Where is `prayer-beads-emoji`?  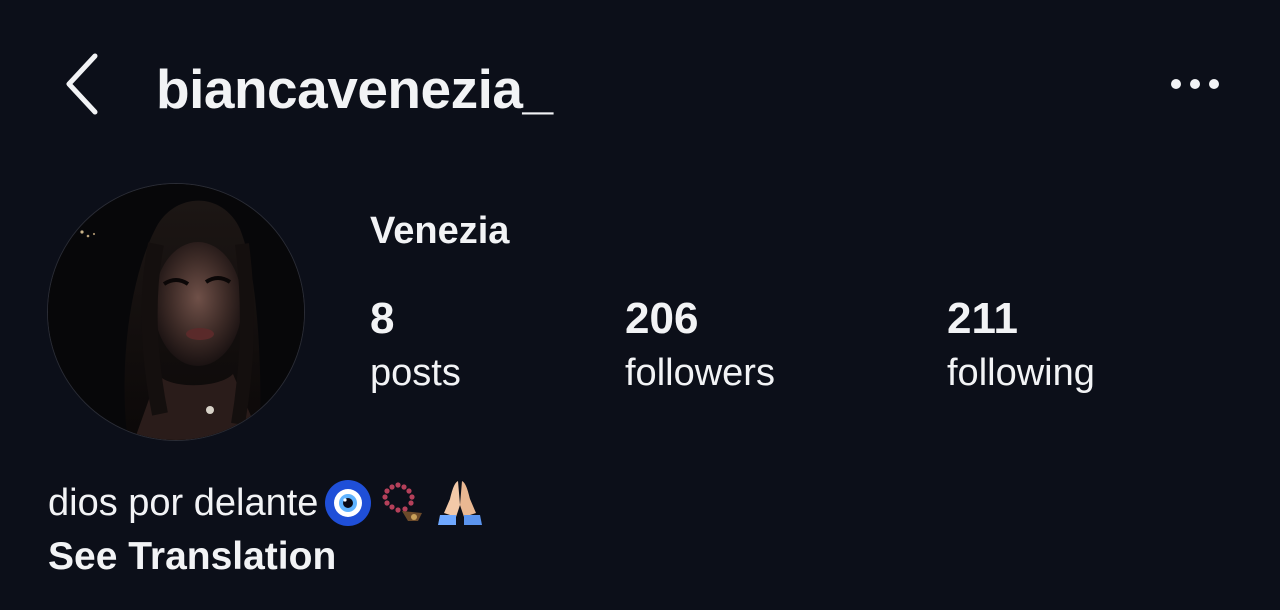 prayer-beads-emoji is located at coordinates (404, 503).